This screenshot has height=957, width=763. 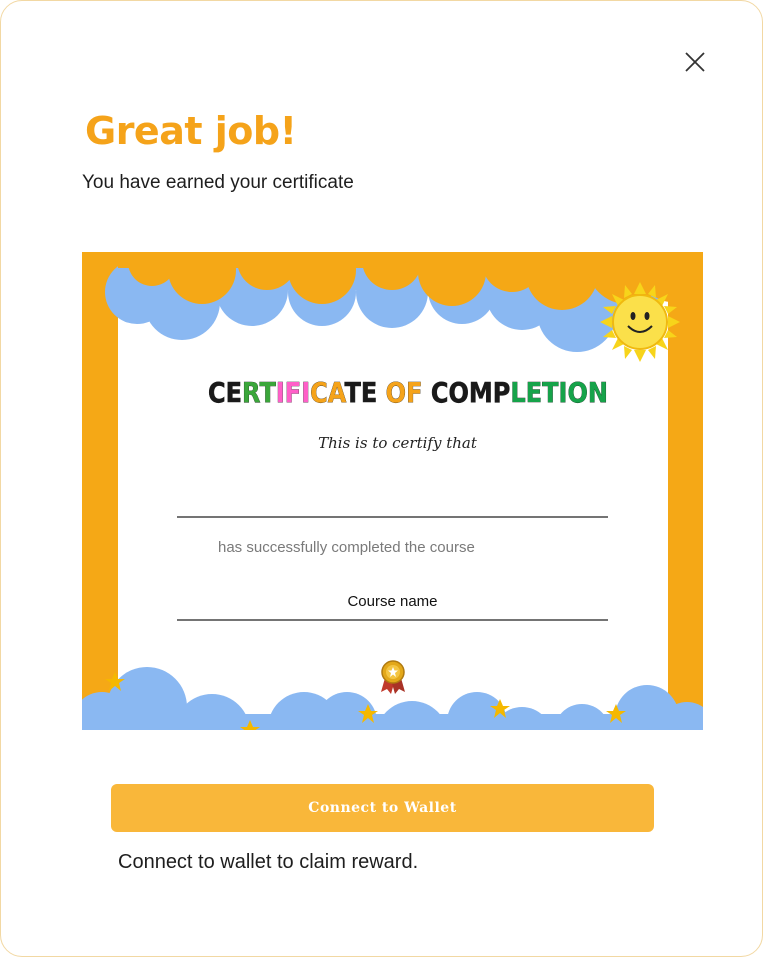 I want to click on course-name: Course name, so click(x=392, y=601).